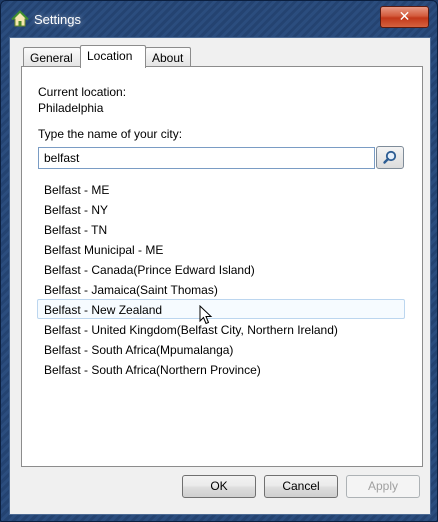 The height and width of the screenshot is (522, 438). Describe the element at coordinates (206, 158) in the screenshot. I see `city-search-input: belfast` at that location.